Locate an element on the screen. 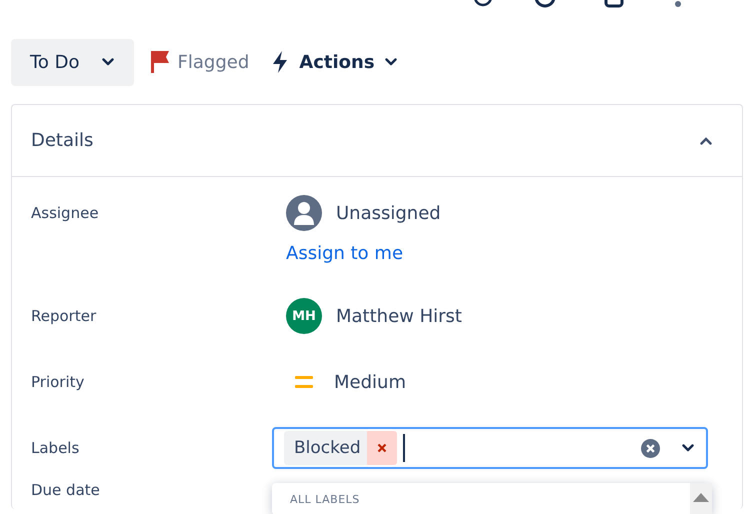  user-name: Unassigned is located at coordinates (388, 213).